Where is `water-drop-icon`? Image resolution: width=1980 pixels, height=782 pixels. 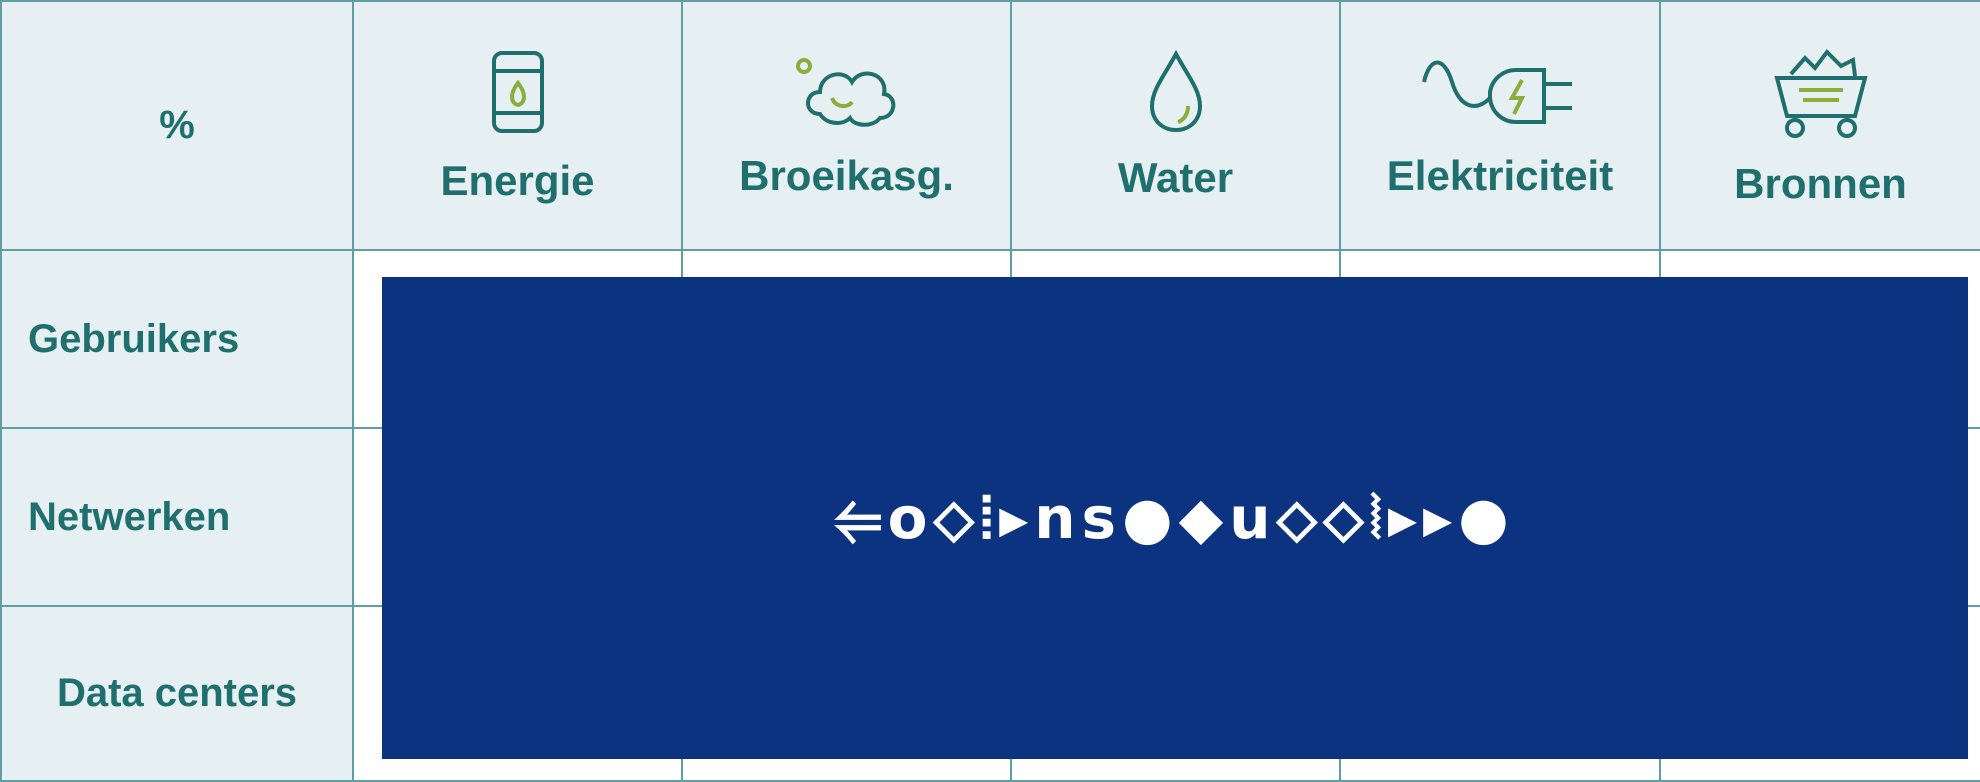 water-drop-icon is located at coordinates (1175, 96).